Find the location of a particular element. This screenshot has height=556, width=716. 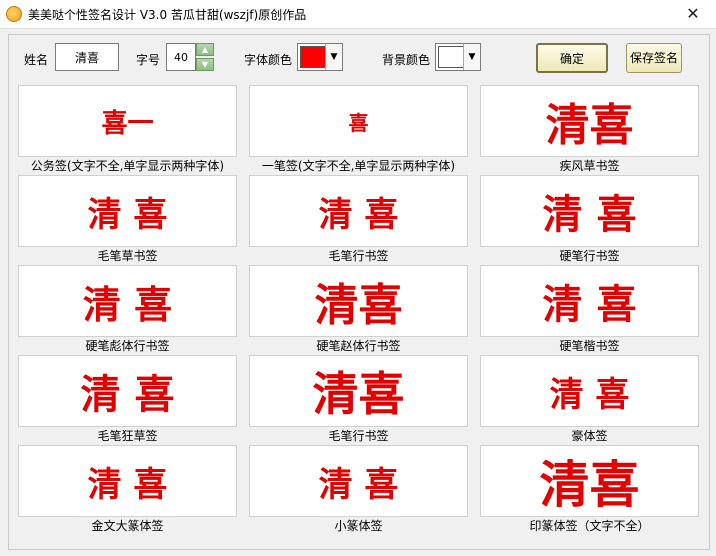

signature-card: 清 喜小篆体签 is located at coordinates (358, 490).